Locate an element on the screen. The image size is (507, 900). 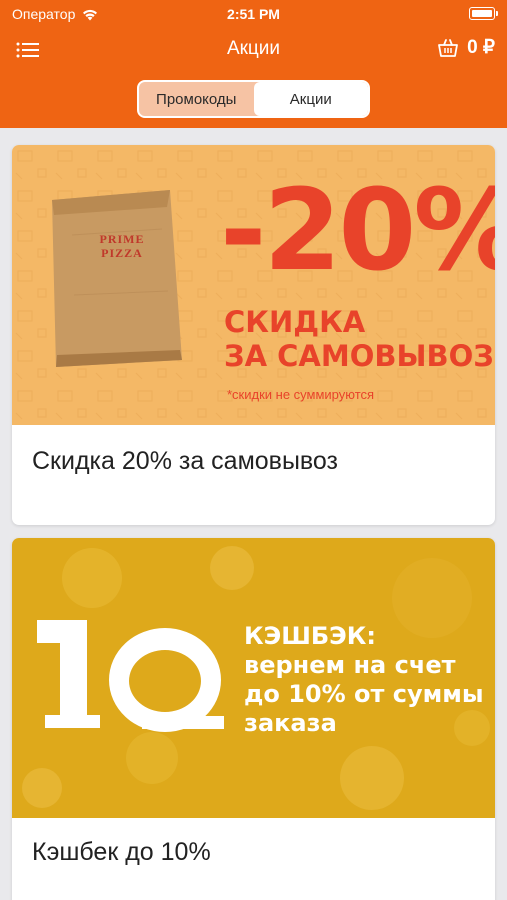
page-title: Акции is located at coordinates (253, 48).